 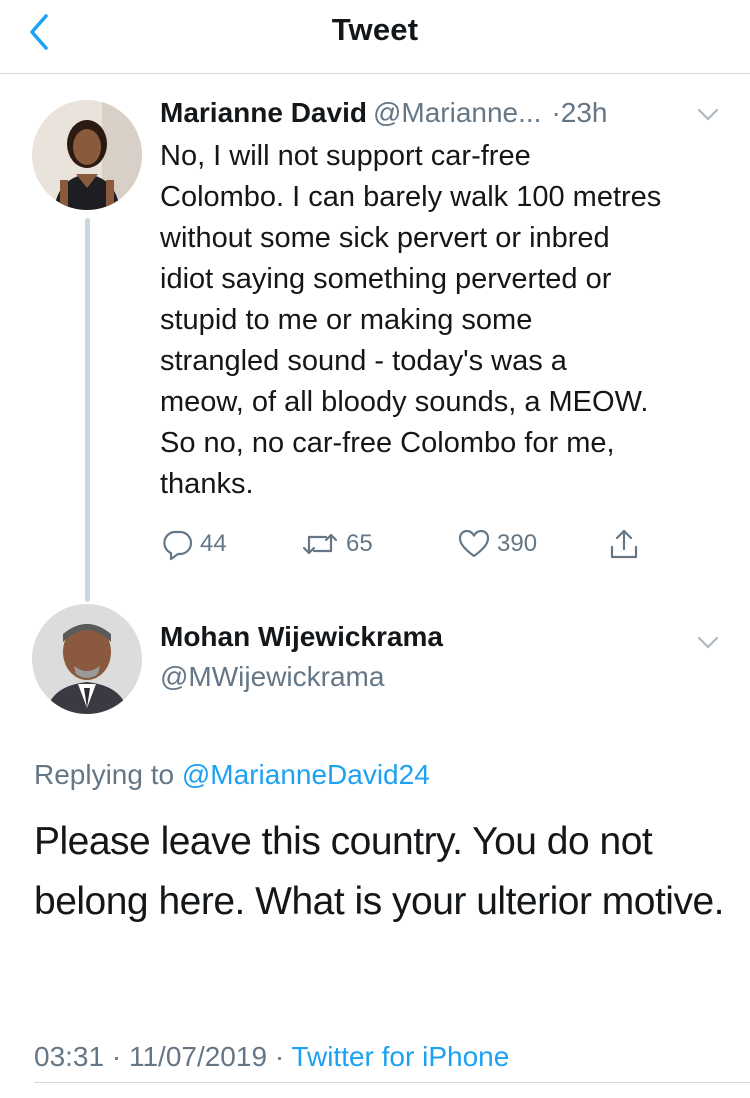 What do you see at coordinates (104, 774) in the screenshot?
I see `replying-prefix: Replying to` at bounding box center [104, 774].